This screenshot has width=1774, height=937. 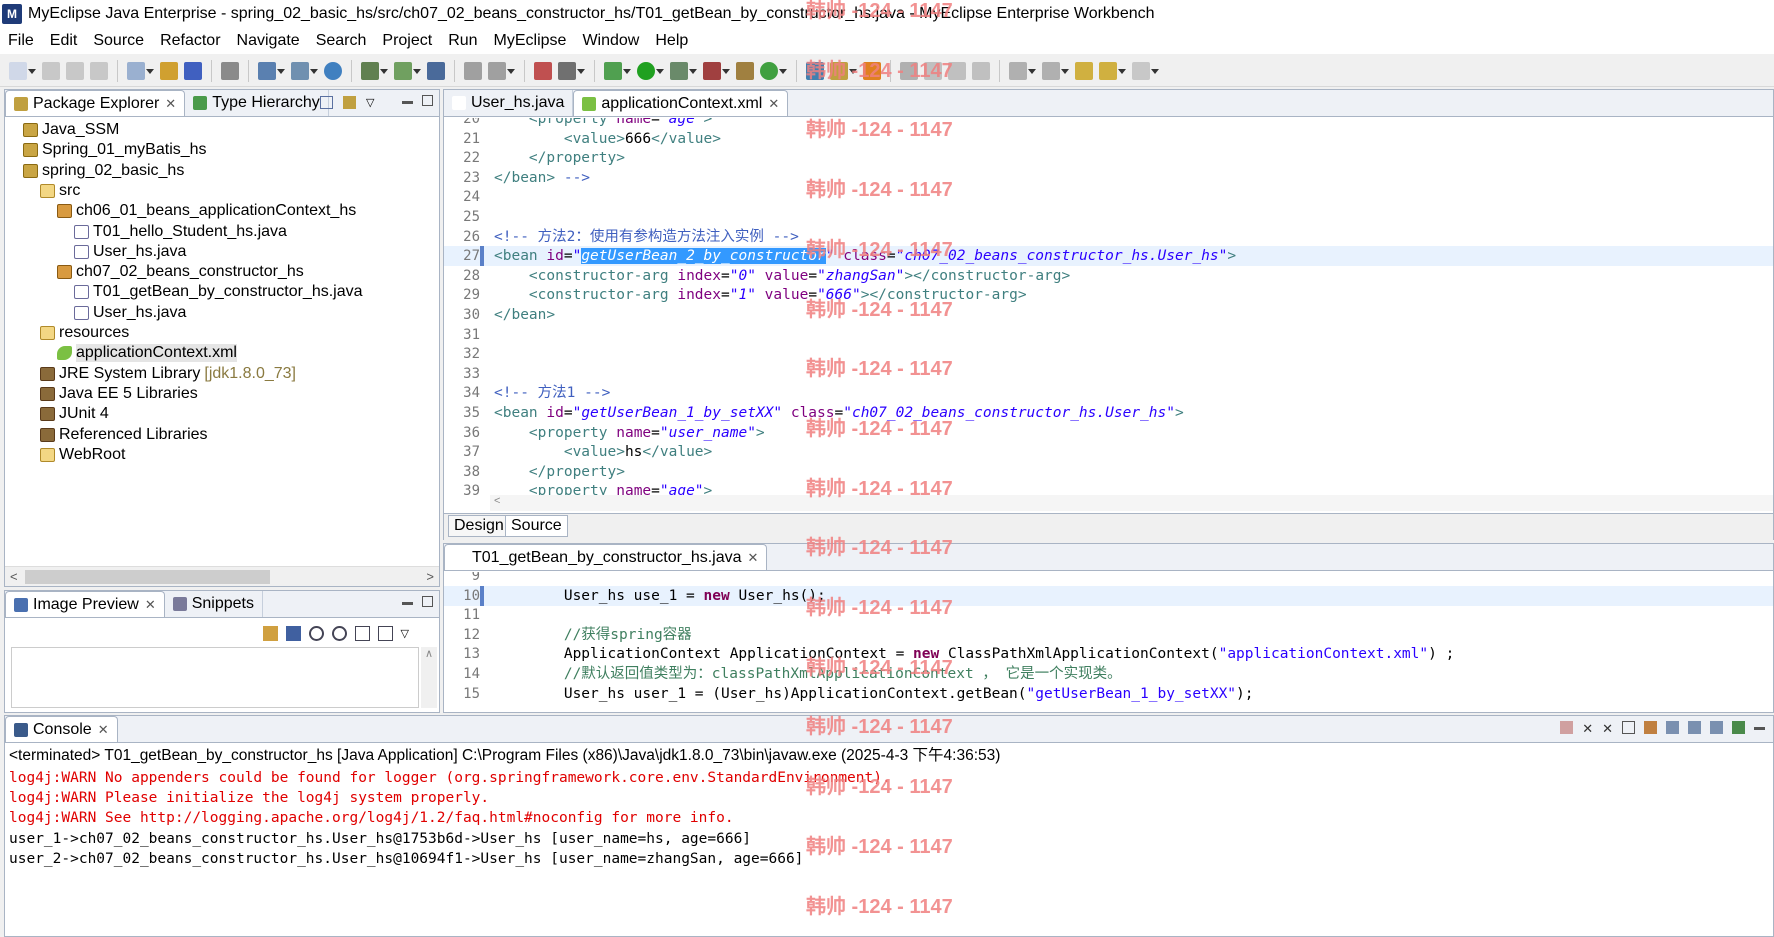 I want to click on menu-item-refactor: Refactor, so click(x=190, y=41).